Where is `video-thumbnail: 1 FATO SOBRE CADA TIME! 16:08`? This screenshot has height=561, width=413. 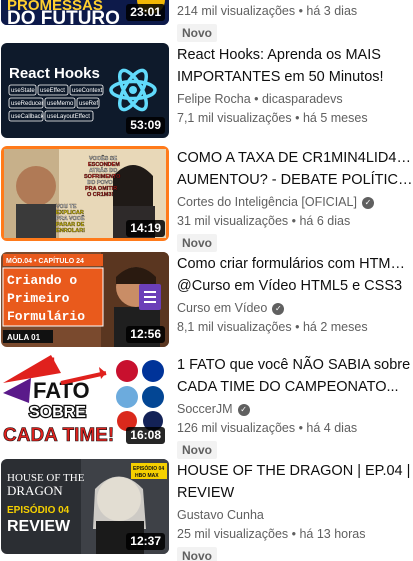 video-thumbnail: 1 FATO SOBRE CADA TIME! 16:08 is located at coordinates (85, 400).